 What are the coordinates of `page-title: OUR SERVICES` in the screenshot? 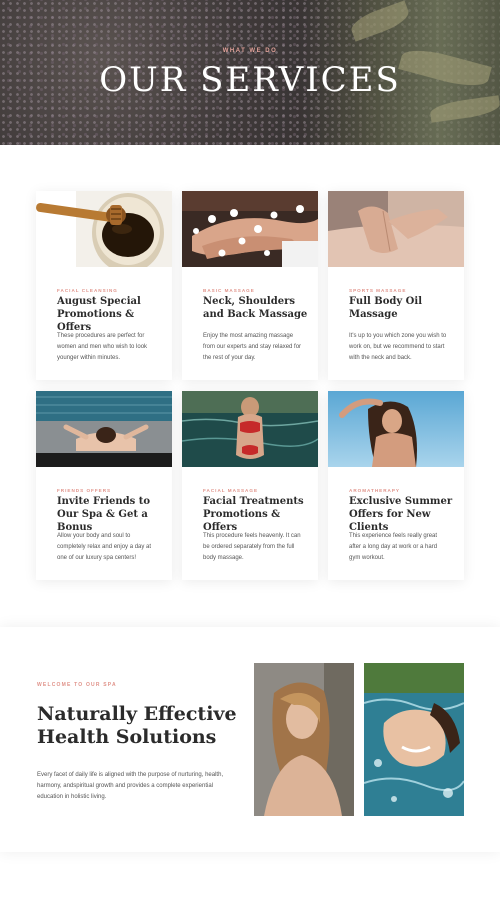 It's located at (250, 80).